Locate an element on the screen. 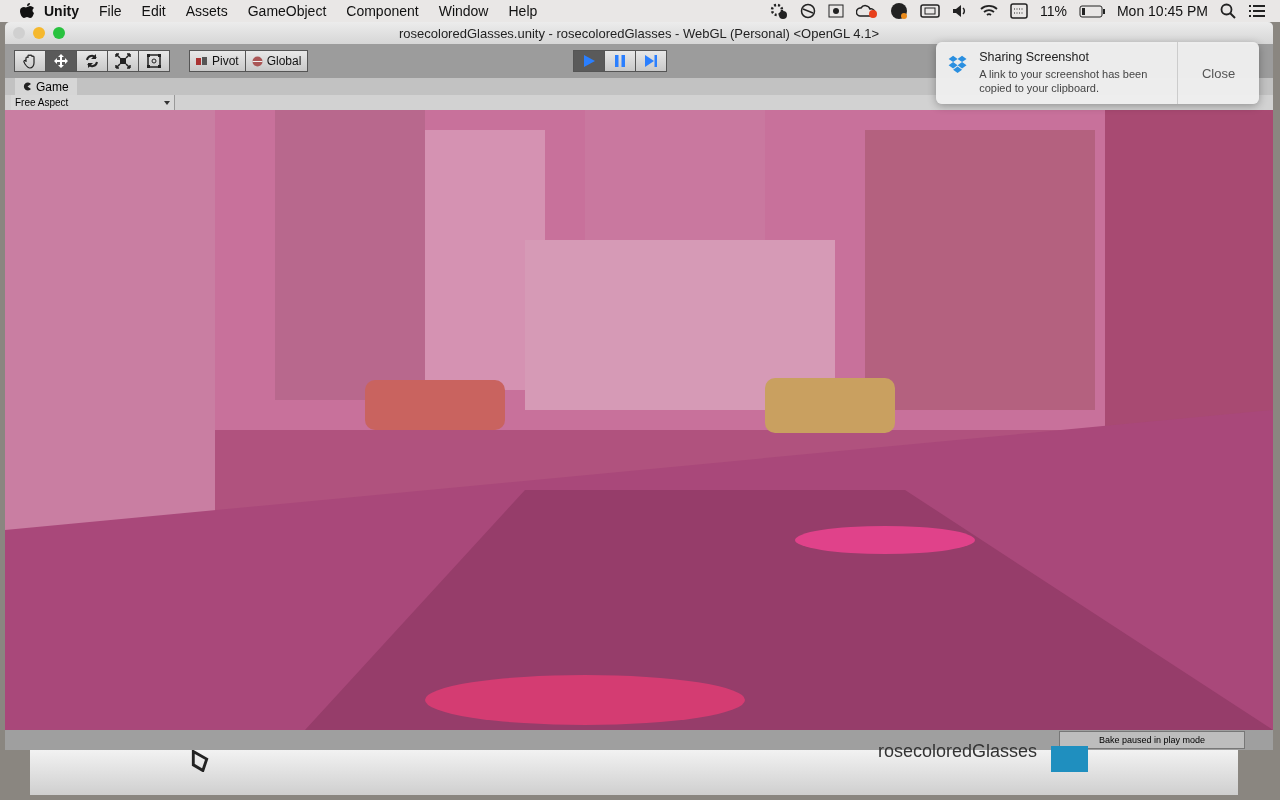 This screenshot has height=800, width=1280. keyboard-icon is located at coordinates (1018, 11).